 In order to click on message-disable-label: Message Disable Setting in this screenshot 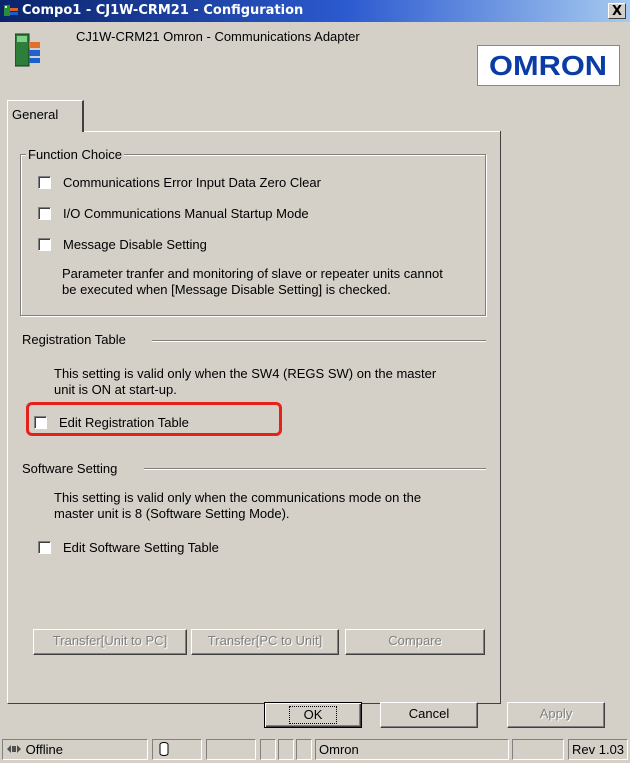, I will do `click(135, 244)`.